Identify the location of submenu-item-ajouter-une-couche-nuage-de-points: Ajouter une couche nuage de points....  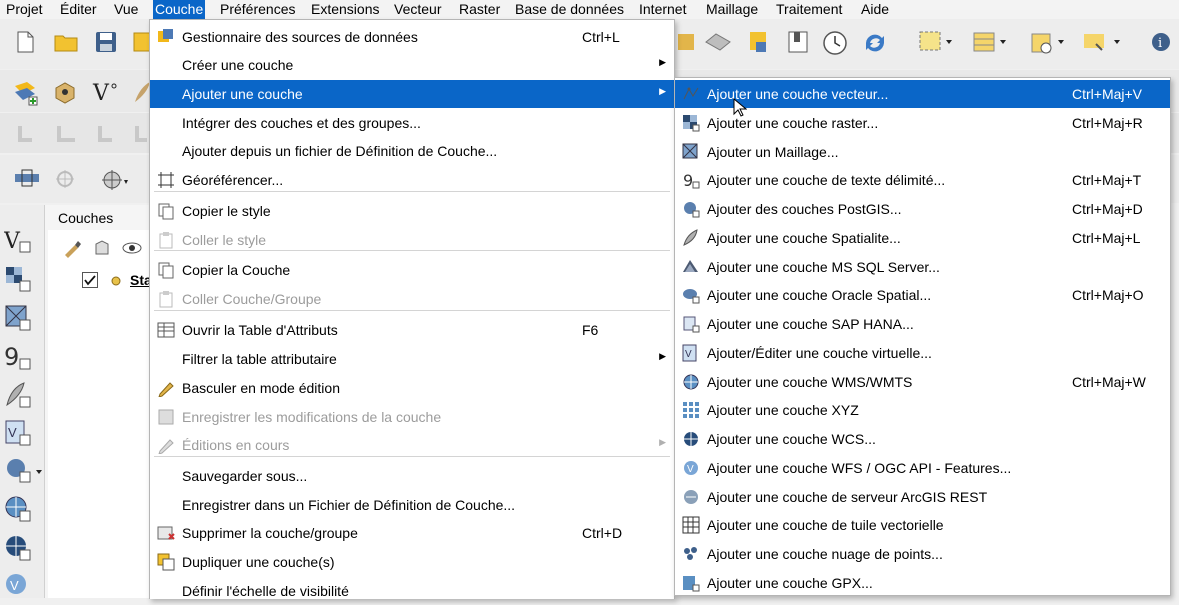
(922, 554).